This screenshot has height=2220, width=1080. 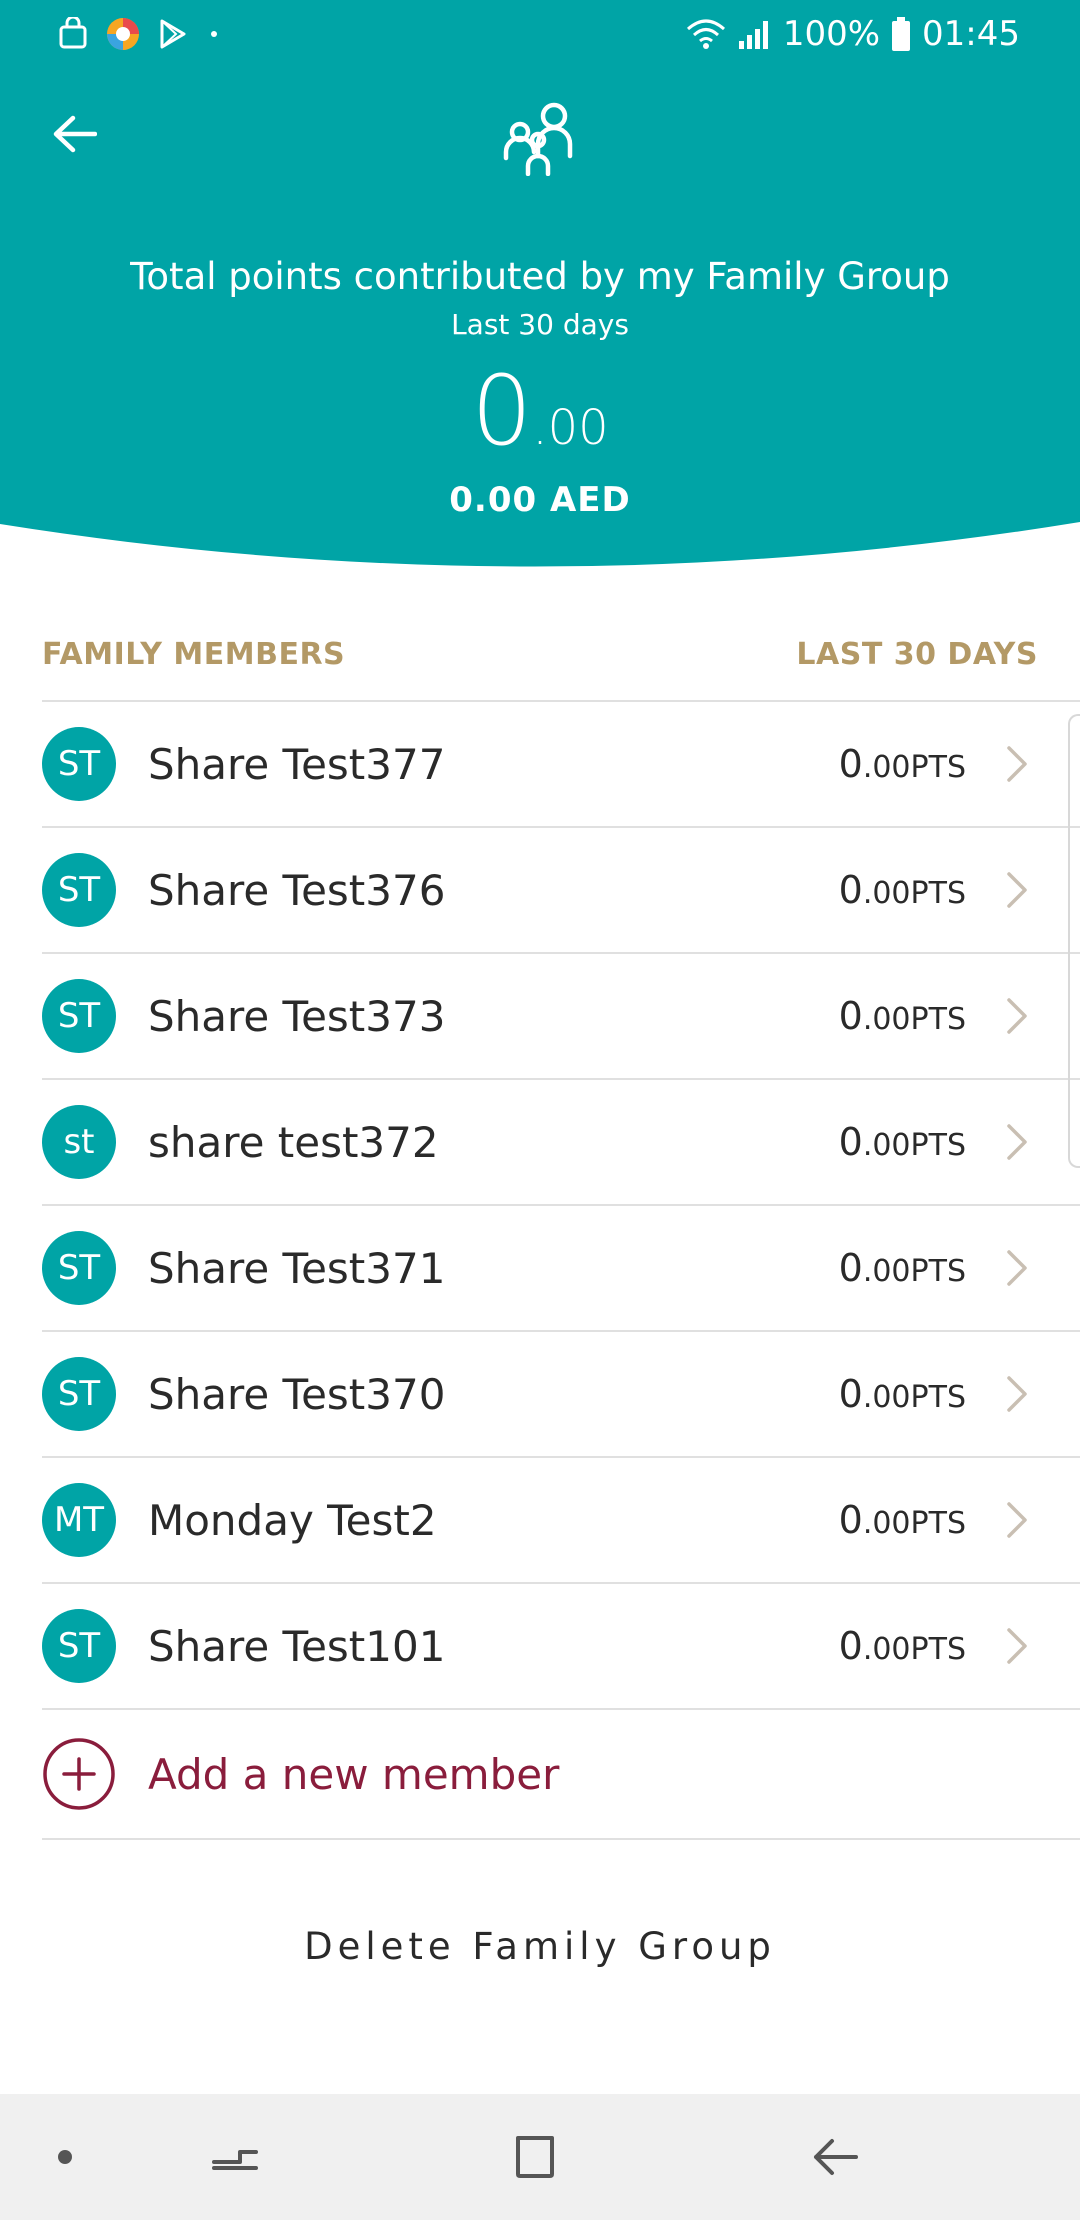 I want to click on member-row: ST Share Test373 0.00PTS, so click(x=561, y=1017).